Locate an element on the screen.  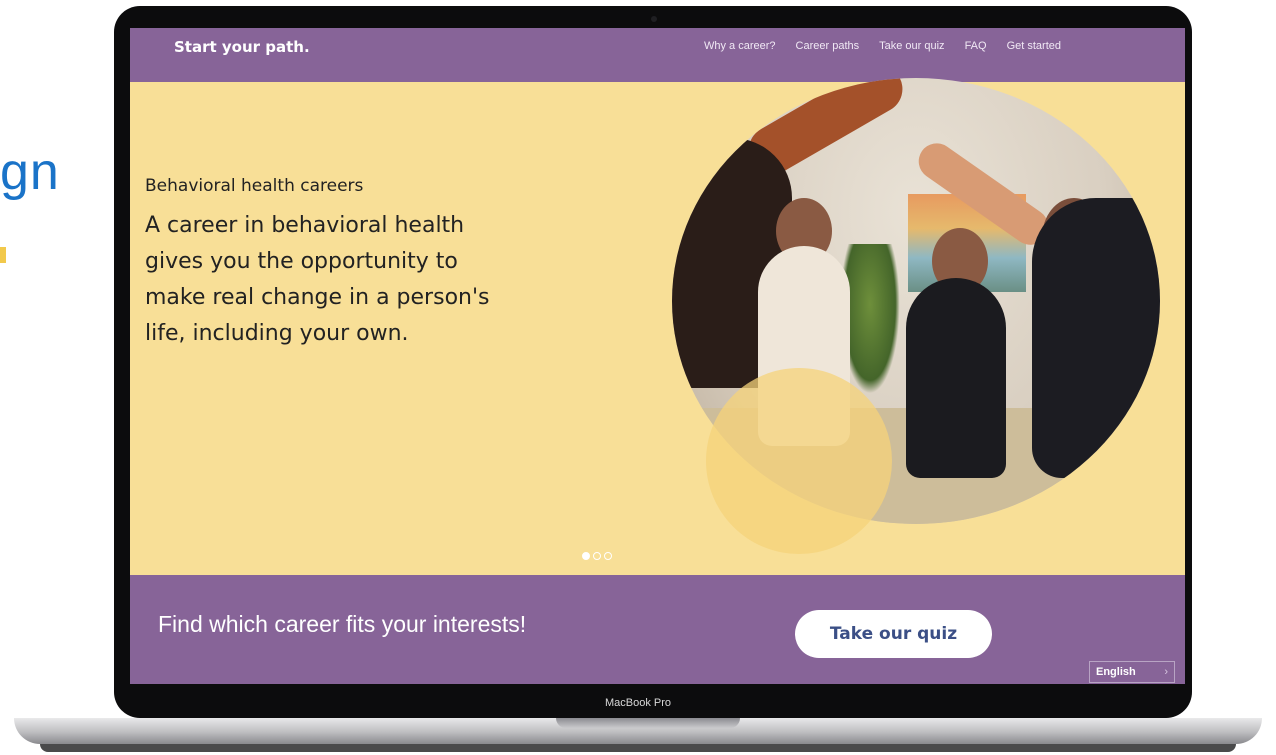
carousel-dots is located at coordinates (597, 556).